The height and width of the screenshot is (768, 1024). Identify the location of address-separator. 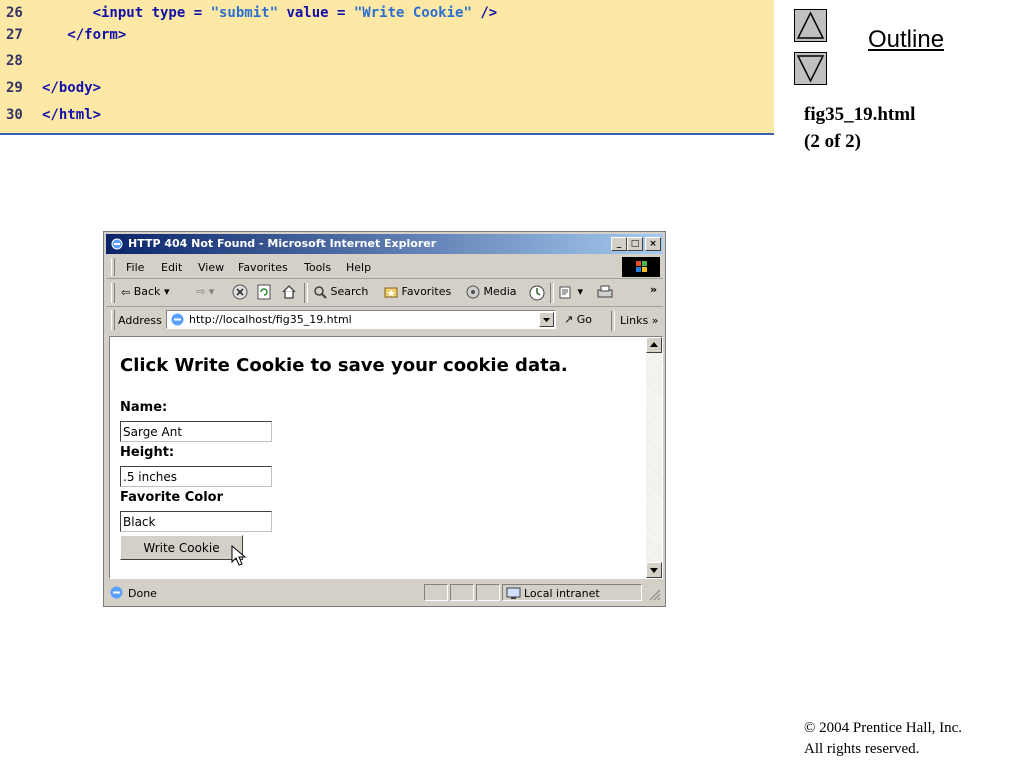
(613, 321).